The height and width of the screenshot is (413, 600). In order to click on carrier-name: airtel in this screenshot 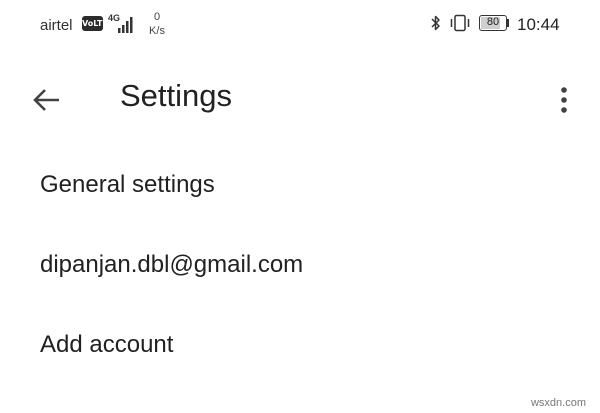, I will do `click(56, 25)`.